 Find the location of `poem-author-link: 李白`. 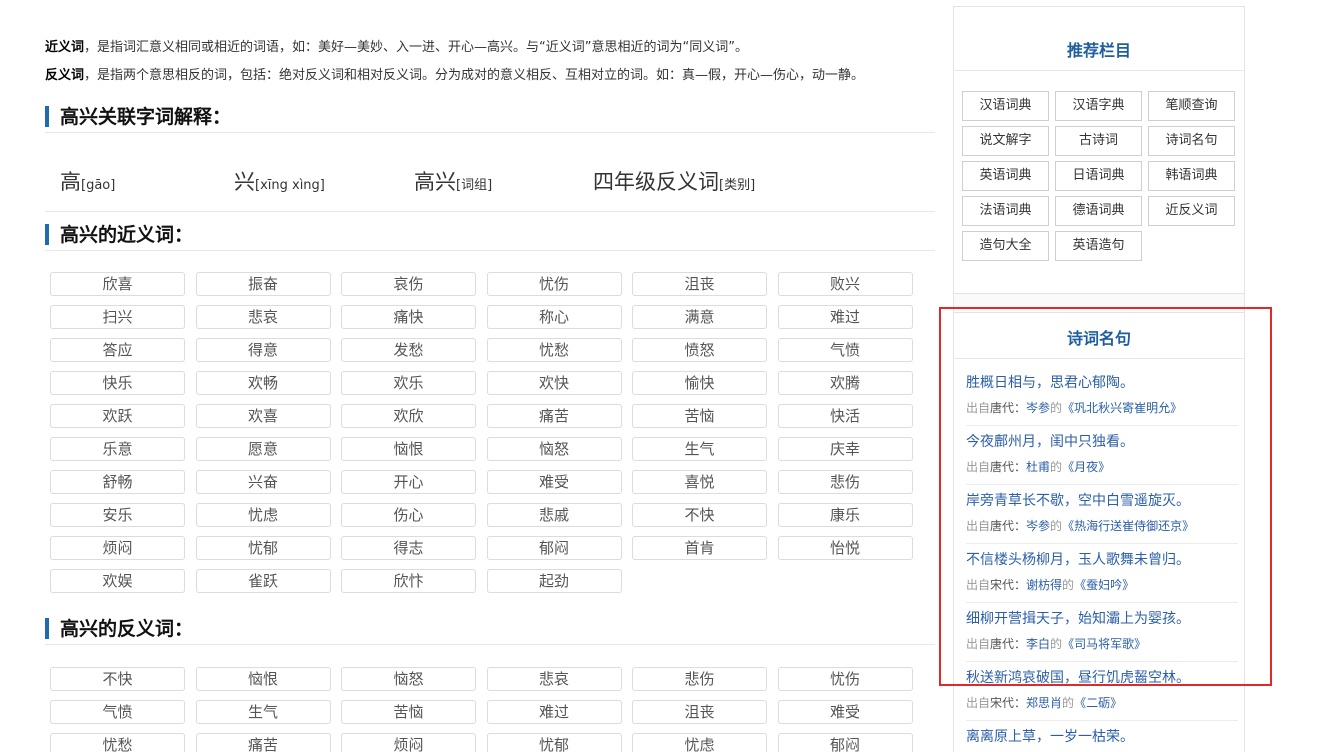

poem-author-link: 李白 is located at coordinates (1038, 644).